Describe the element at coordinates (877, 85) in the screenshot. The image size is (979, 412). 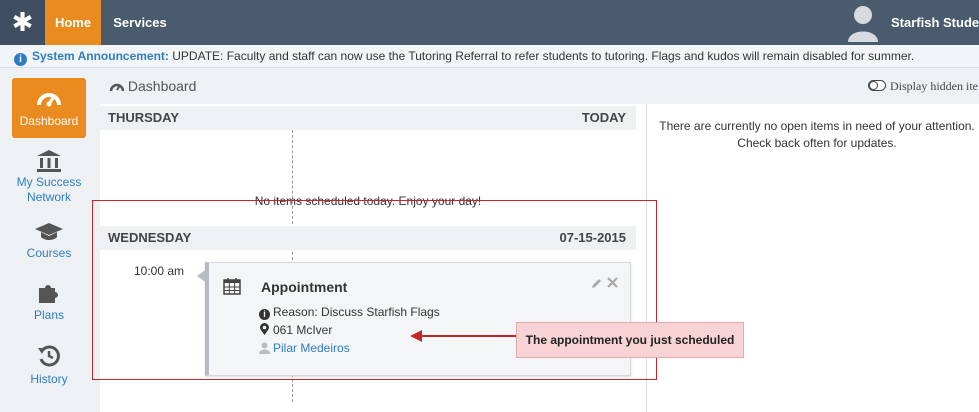
I see `toggle-switch-icon` at that location.